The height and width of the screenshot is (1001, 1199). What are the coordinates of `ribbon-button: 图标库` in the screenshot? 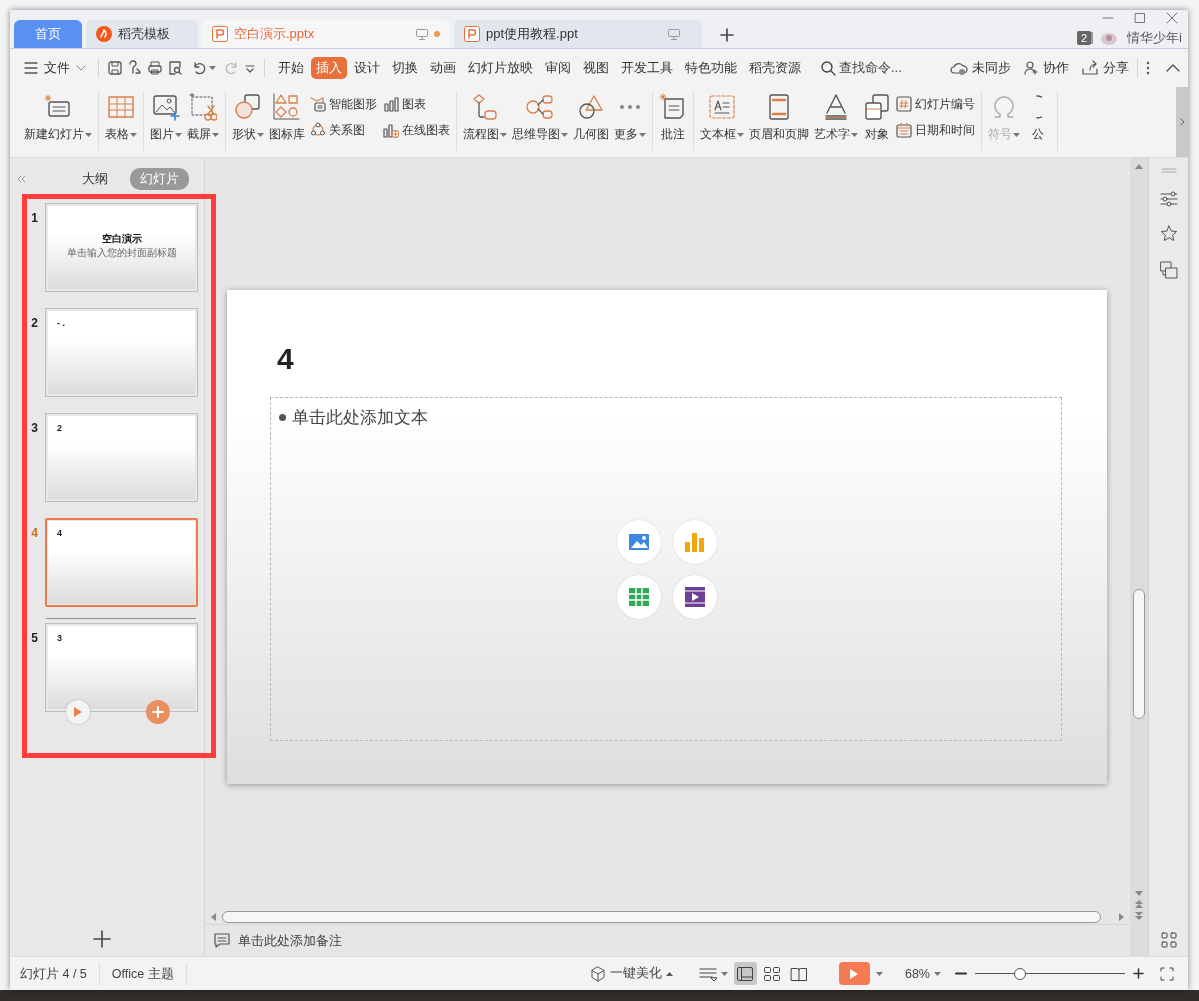 It's located at (287, 118).